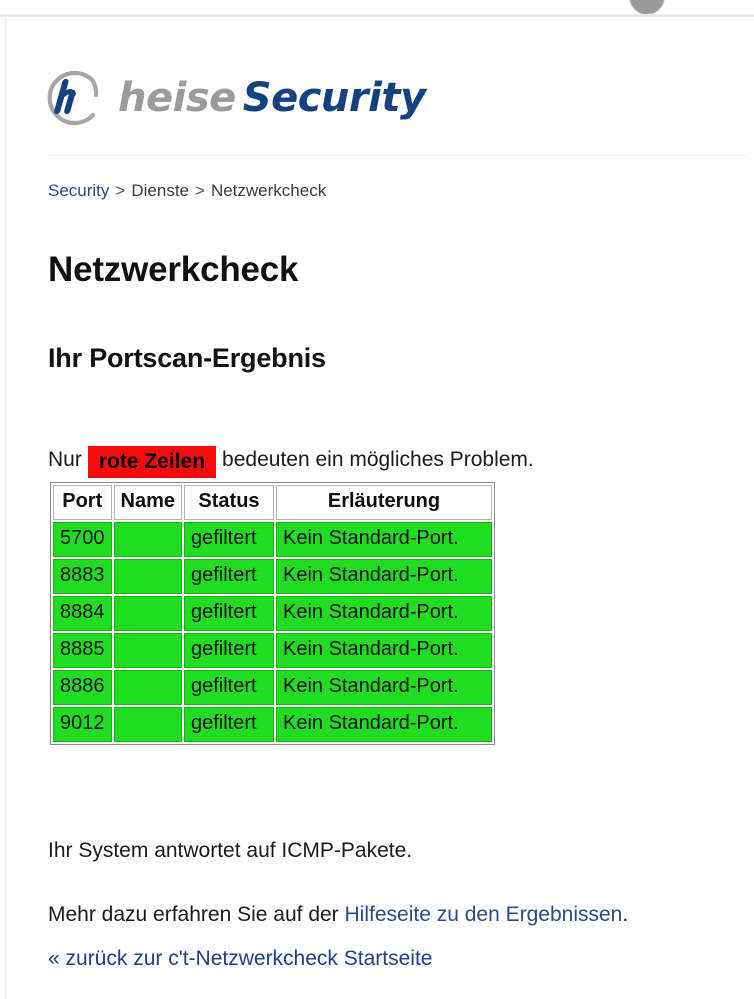 The image size is (754, 999). Describe the element at coordinates (647, 7) in the screenshot. I see `account-circle-icon` at that location.